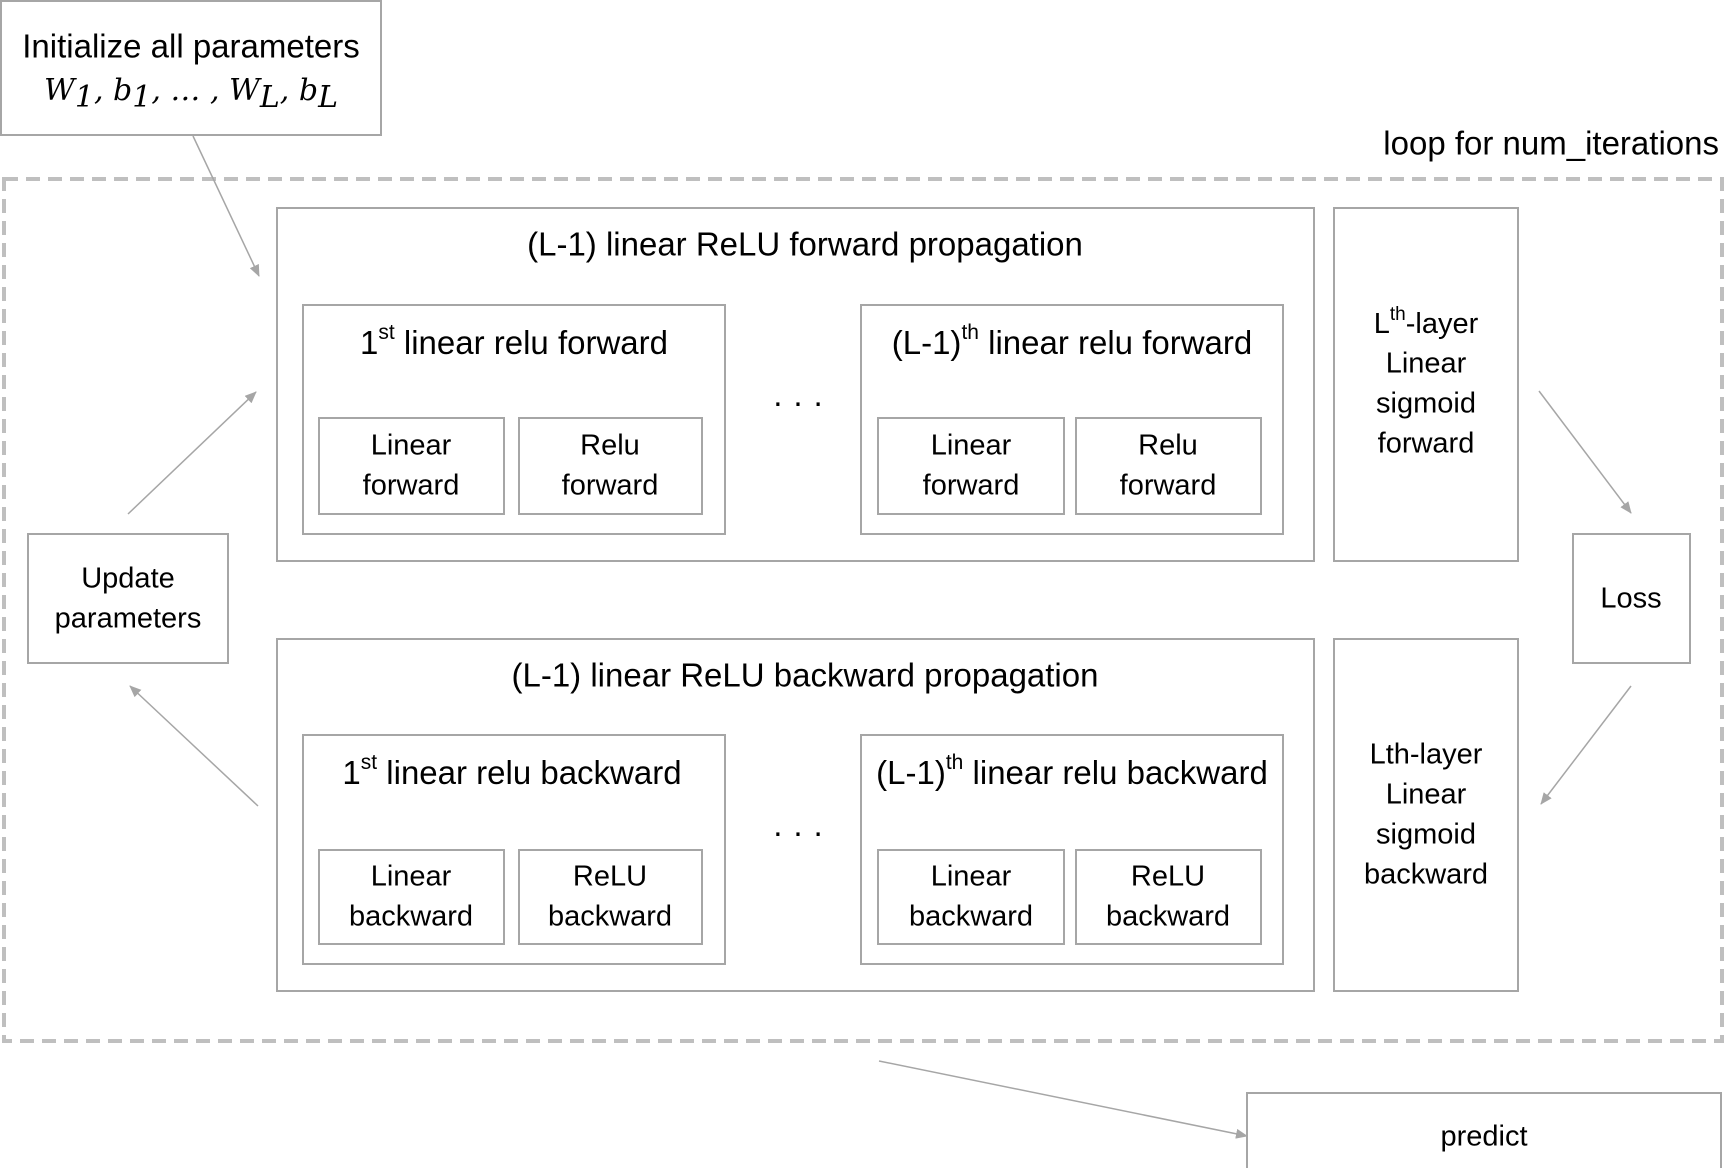 The image size is (1724, 1168). What do you see at coordinates (1426, 815) in the screenshot?
I see `lth-layer-backward-box: Lth-layer Linear sigmoid backward` at bounding box center [1426, 815].